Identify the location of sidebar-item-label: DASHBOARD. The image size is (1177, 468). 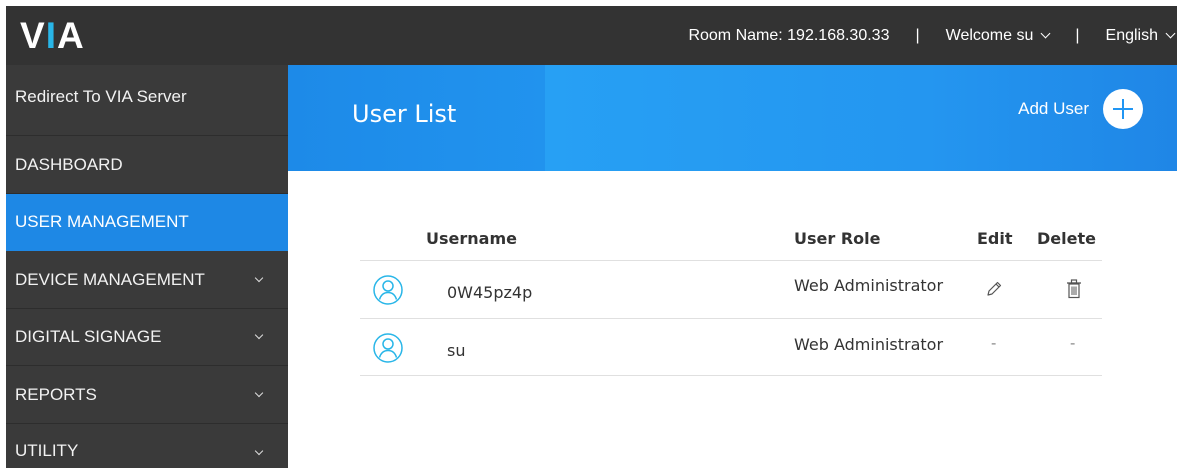
(69, 164).